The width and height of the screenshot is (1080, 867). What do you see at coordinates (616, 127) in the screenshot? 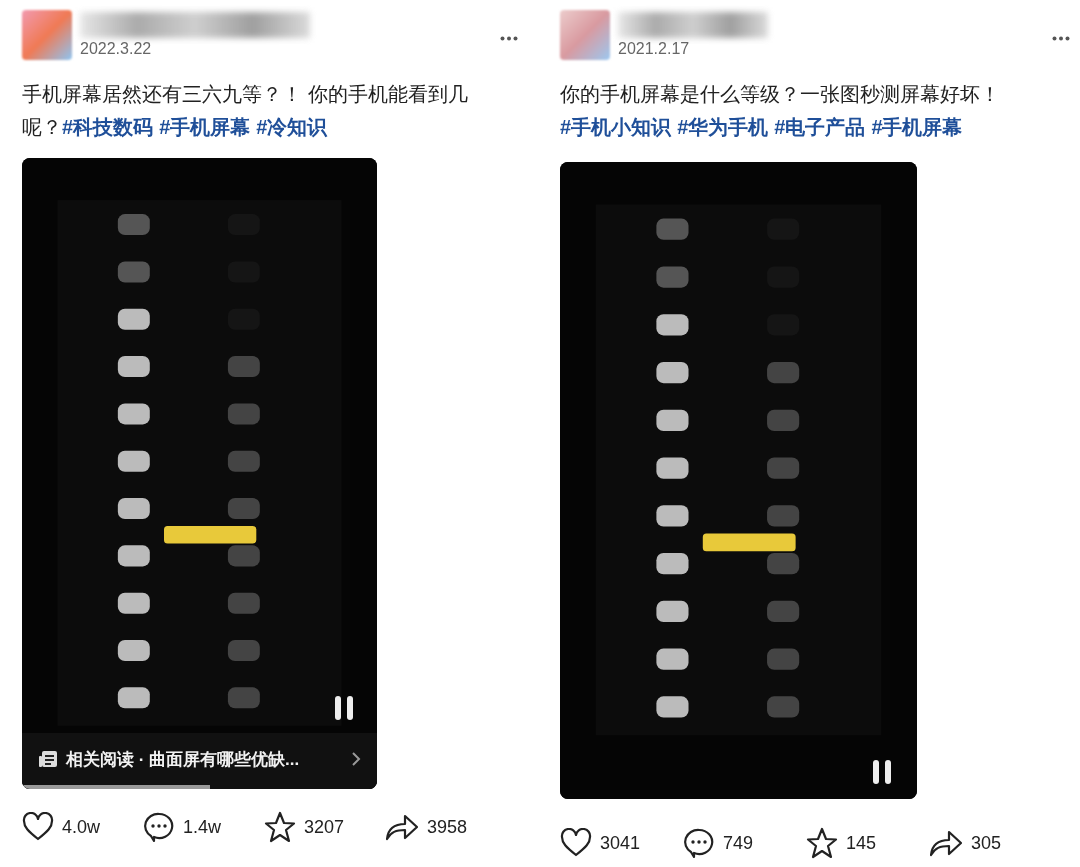
I see `hashtag-link: #手机小知识` at bounding box center [616, 127].